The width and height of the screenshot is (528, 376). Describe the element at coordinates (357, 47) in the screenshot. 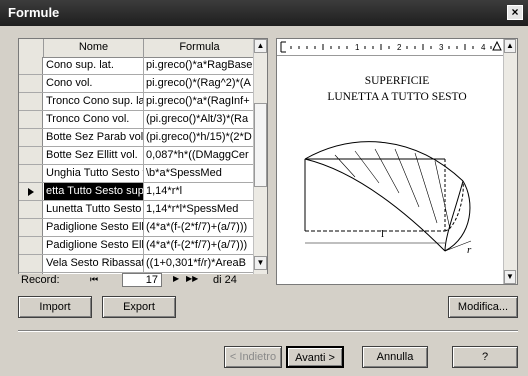

I see `svg-text: 1` at that location.